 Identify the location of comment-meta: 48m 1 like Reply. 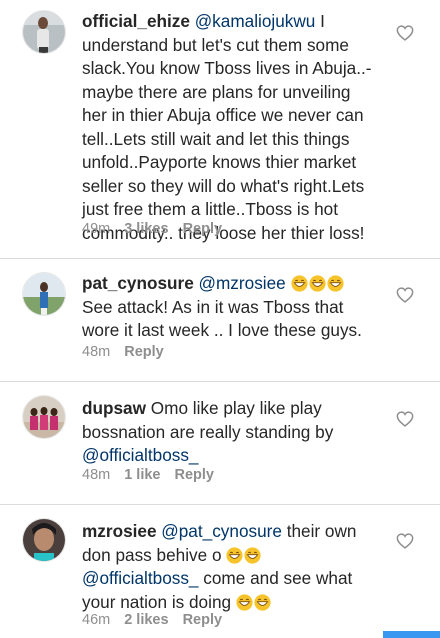
(148, 475).